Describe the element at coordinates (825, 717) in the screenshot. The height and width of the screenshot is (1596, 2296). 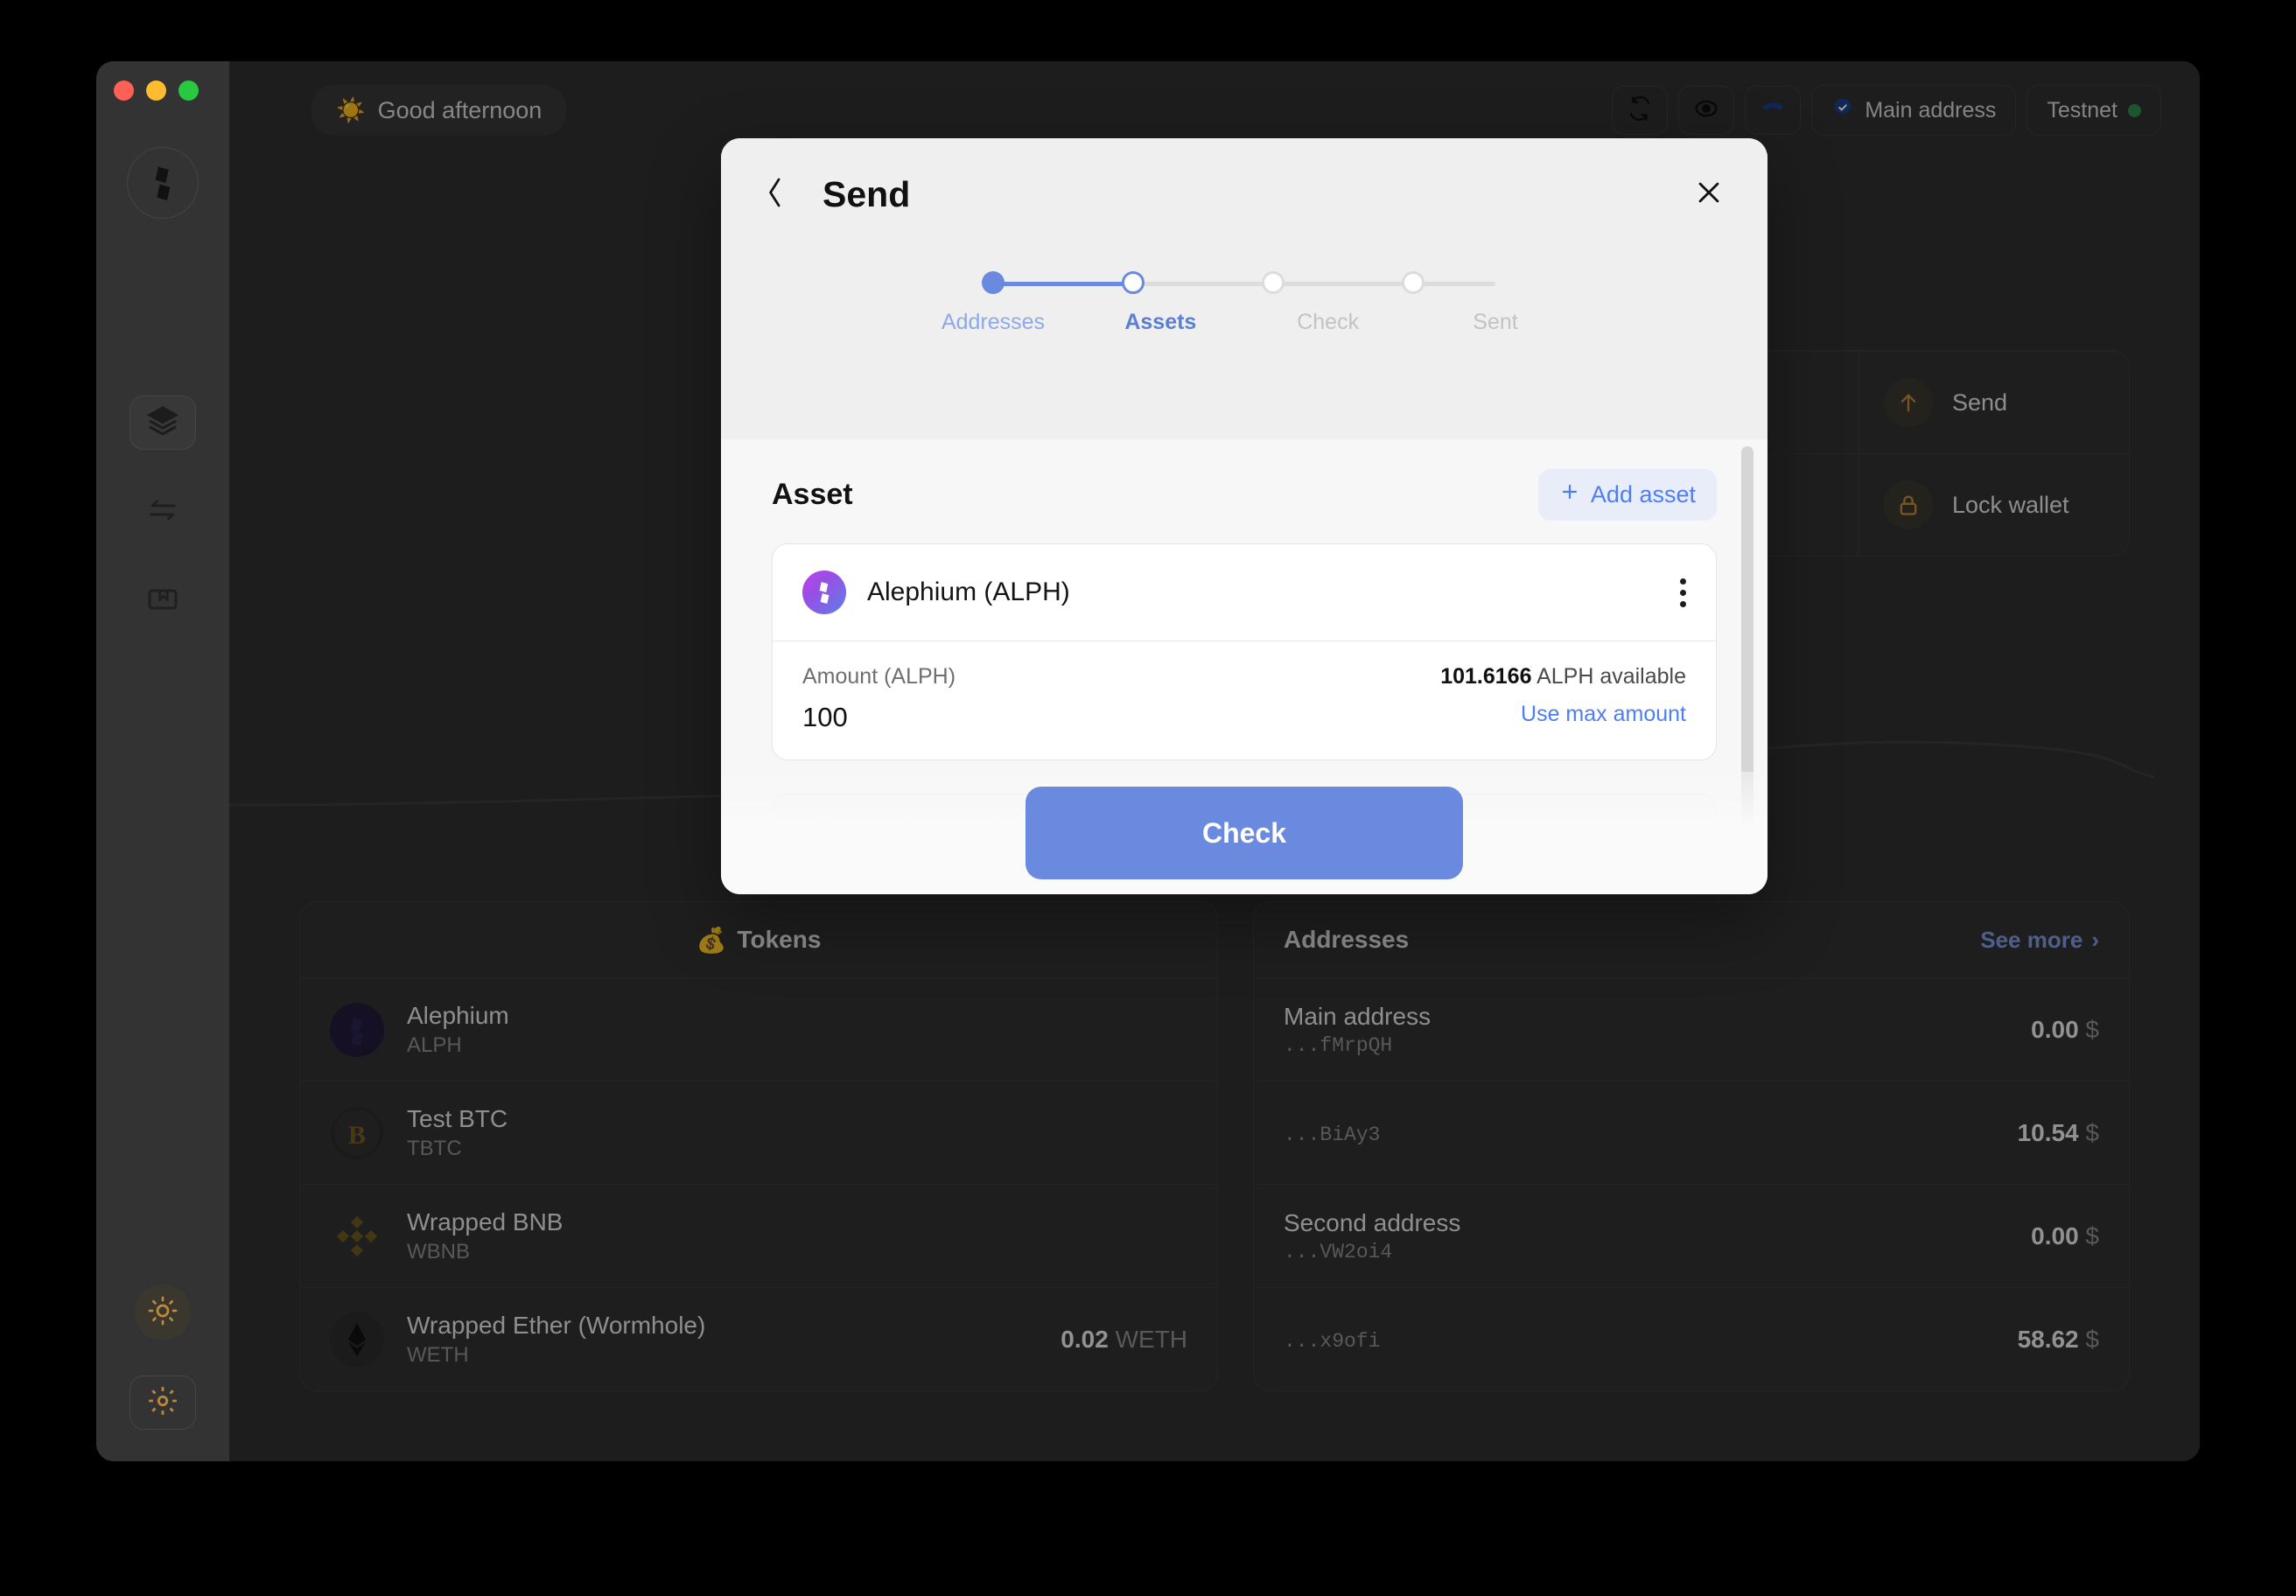
I see `amount-input-value: 100` at that location.